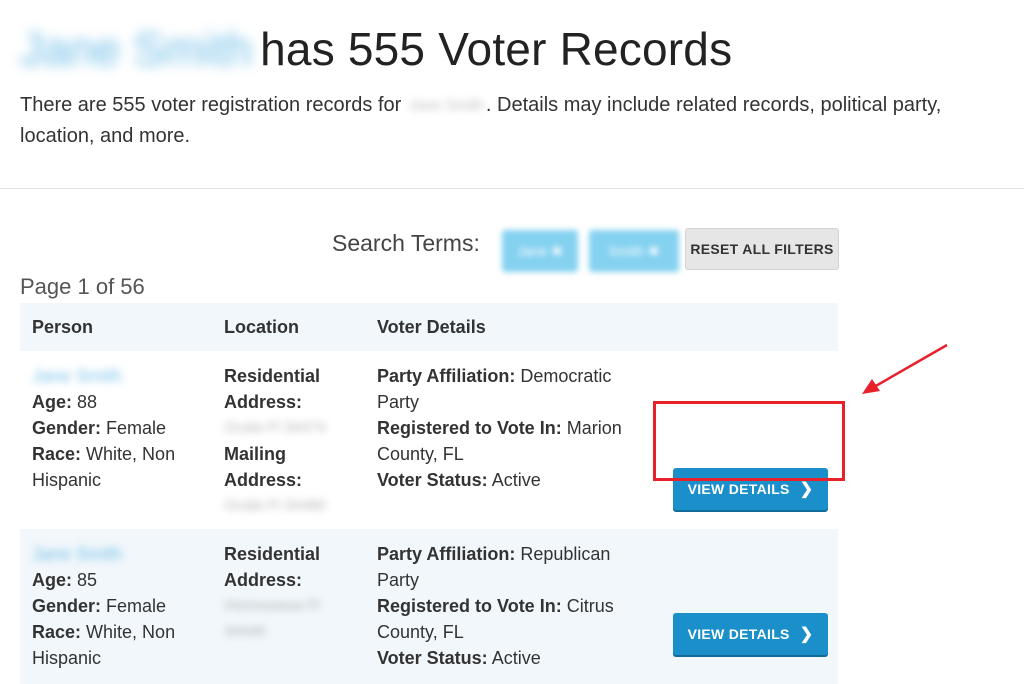 This screenshot has height=684, width=1024. Describe the element at coordinates (509, 441) in the screenshot. I see `registration-line: Registered to Vote In: Marion County, FL` at that location.